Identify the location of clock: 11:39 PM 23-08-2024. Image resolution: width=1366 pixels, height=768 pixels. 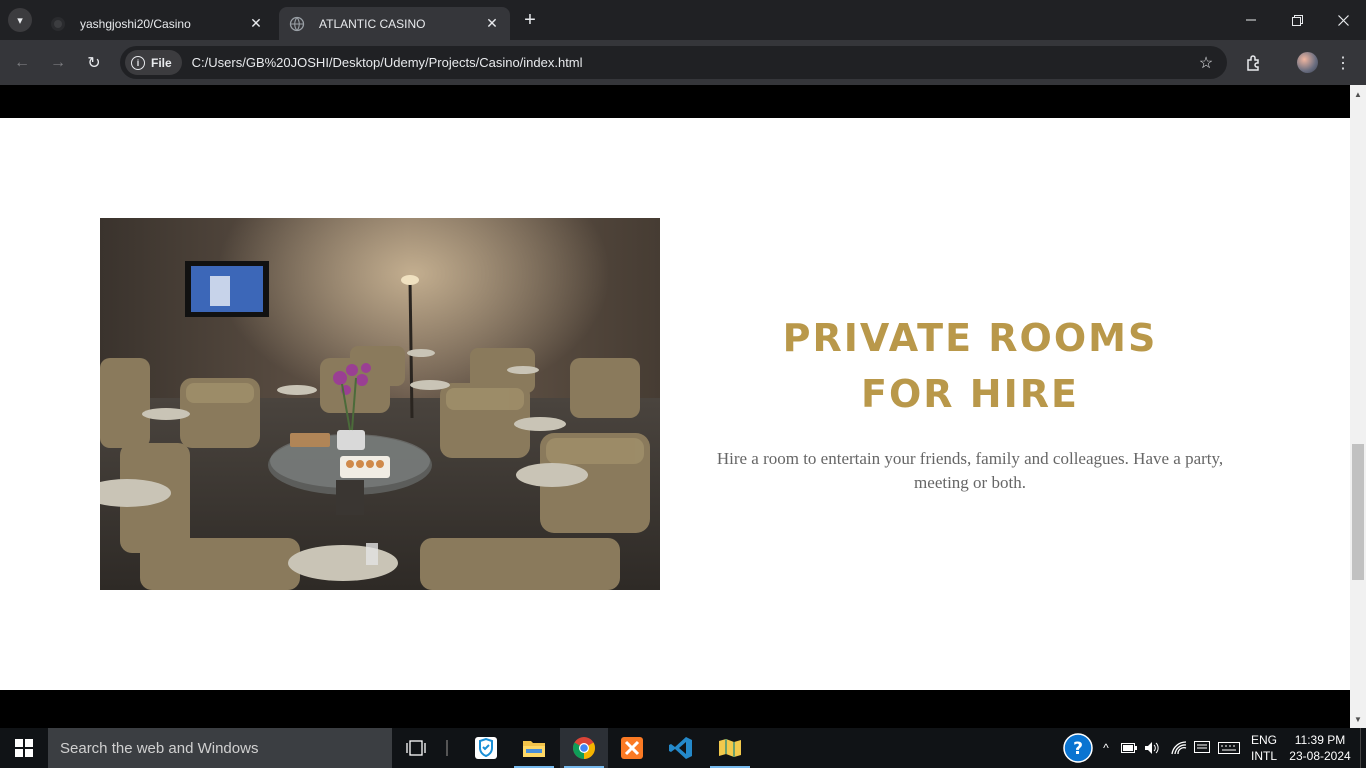
(1320, 748).